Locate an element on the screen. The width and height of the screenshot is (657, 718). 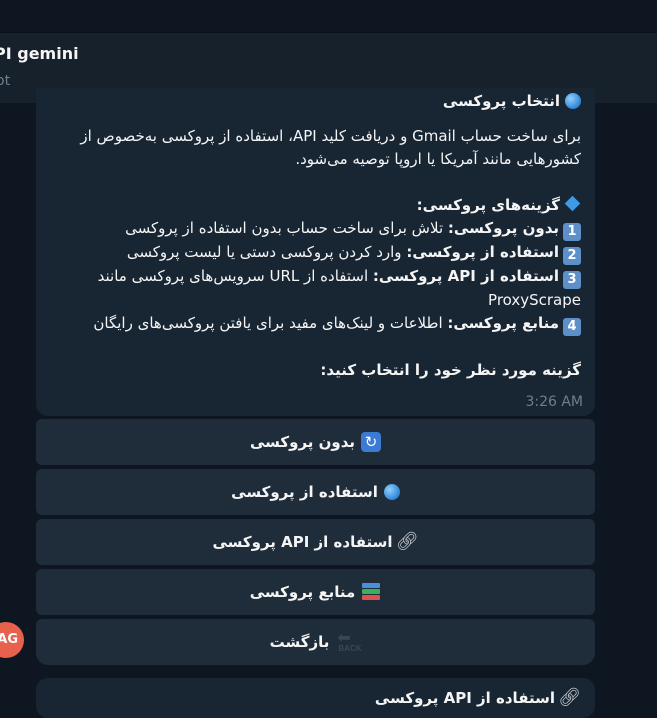
avatar: AG is located at coordinates (12, 640).